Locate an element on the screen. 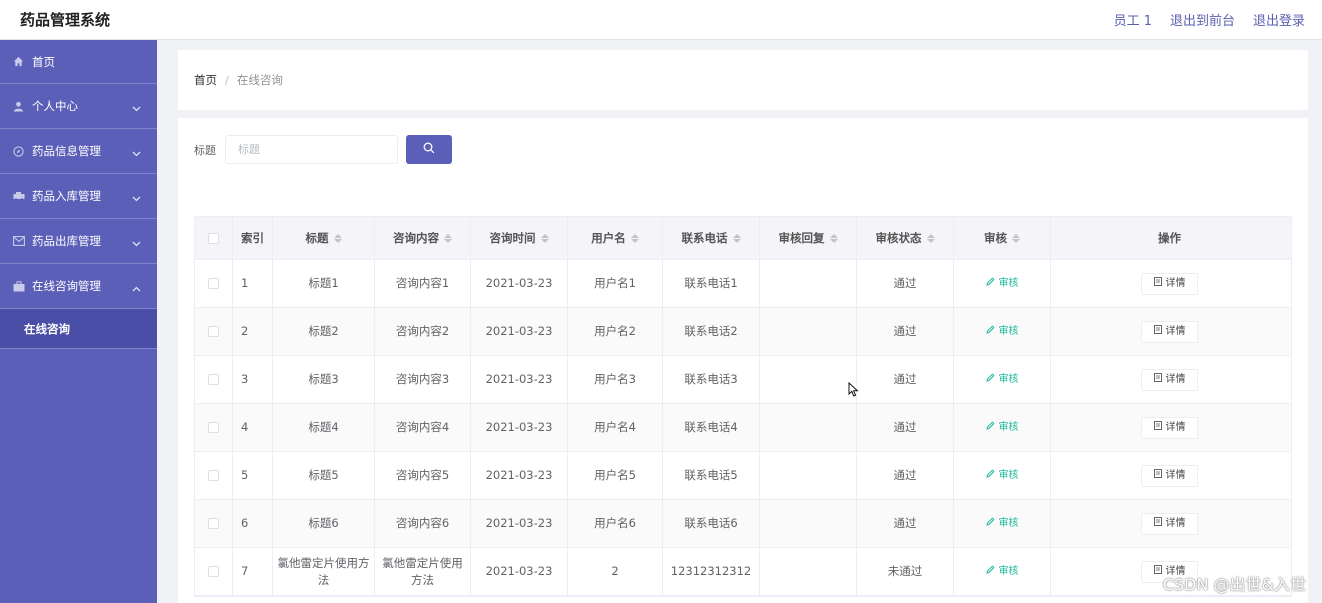 Image resolution: width=1322 pixels, height=603 pixels. column-header-time: 咨询时间 is located at coordinates (519, 238).